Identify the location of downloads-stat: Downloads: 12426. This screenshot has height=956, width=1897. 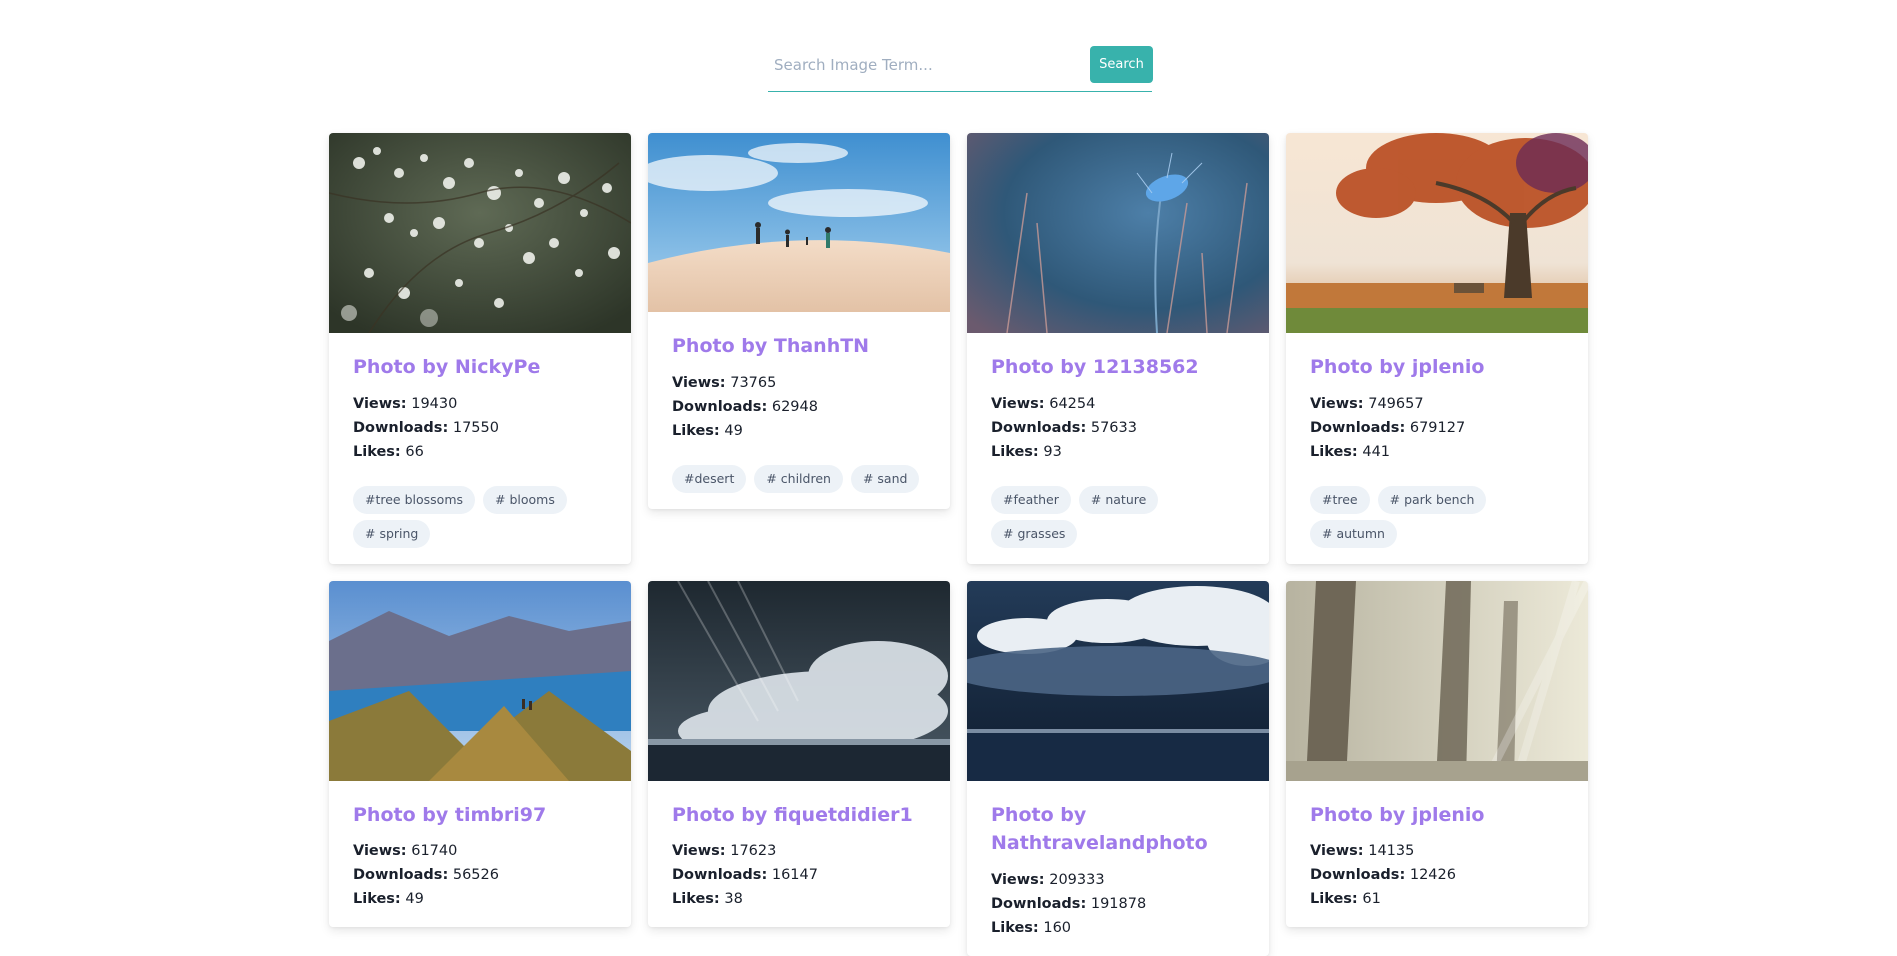
(1383, 875).